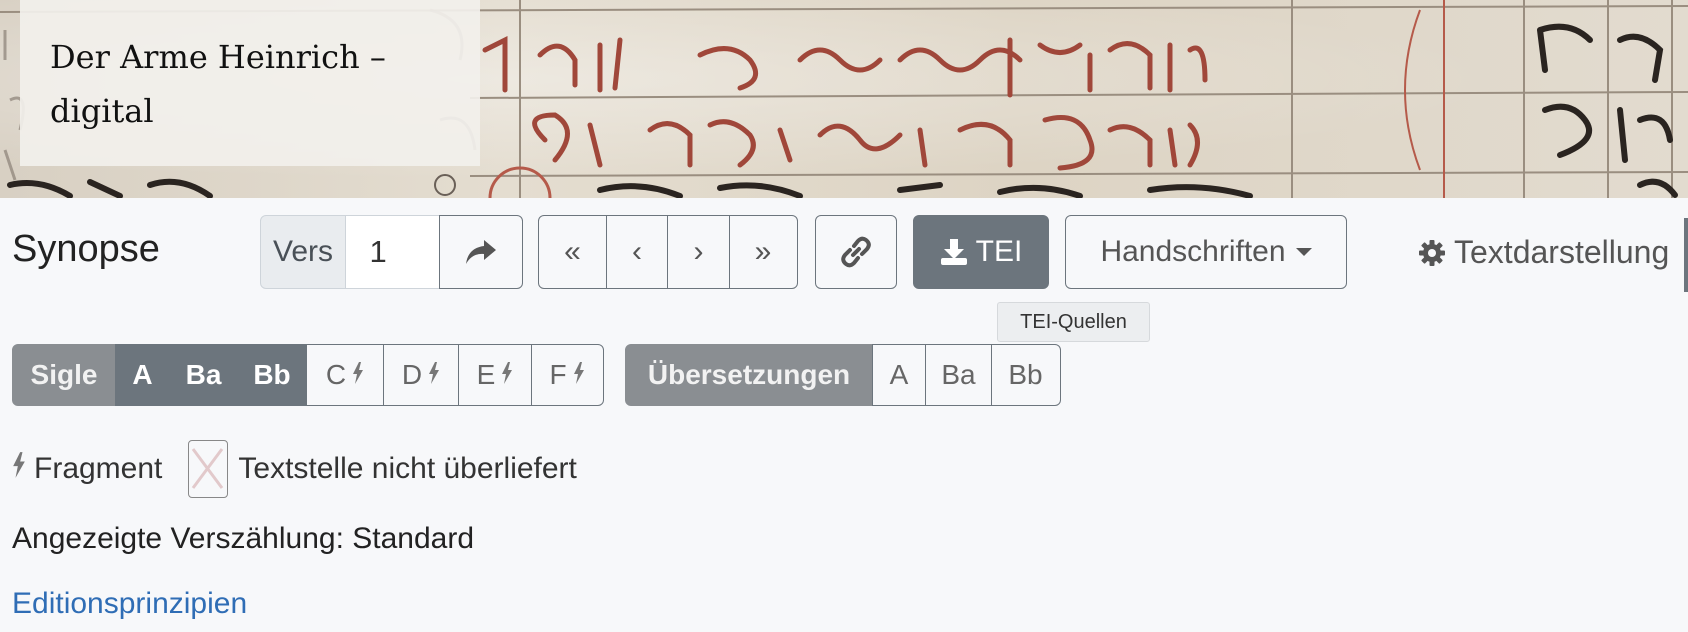 Image resolution: width=1688 pixels, height=632 pixels. I want to click on download-icon, so click(953, 252).